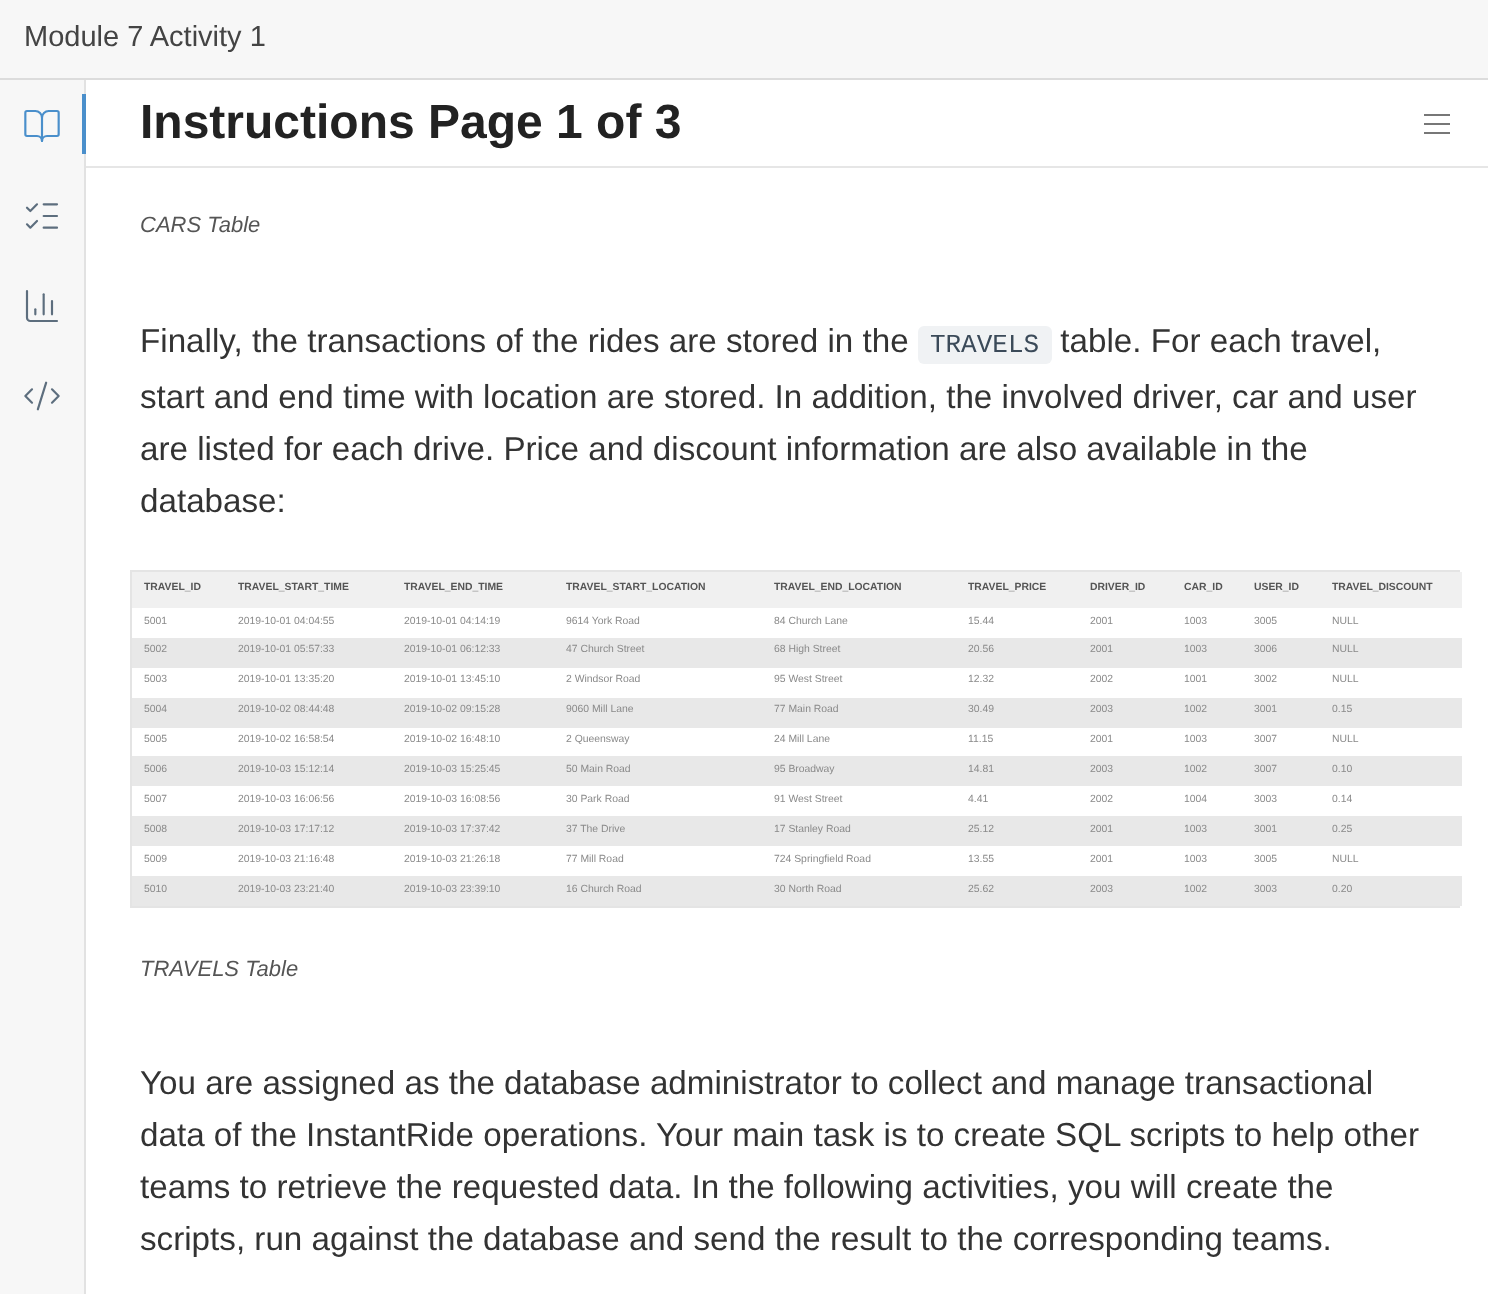  What do you see at coordinates (781, 1161) in the screenshot?
I see `paragraph: You are assigned as the database administrator to collect and manage transactional data of the InstantRide operations. Your main task is to create SQL scripts to help other teams to retrieve the requested data. In the following activities, you will create the scripts, run against the database and send the result to the corresponding teams.` at bounding box center [781, 1161].